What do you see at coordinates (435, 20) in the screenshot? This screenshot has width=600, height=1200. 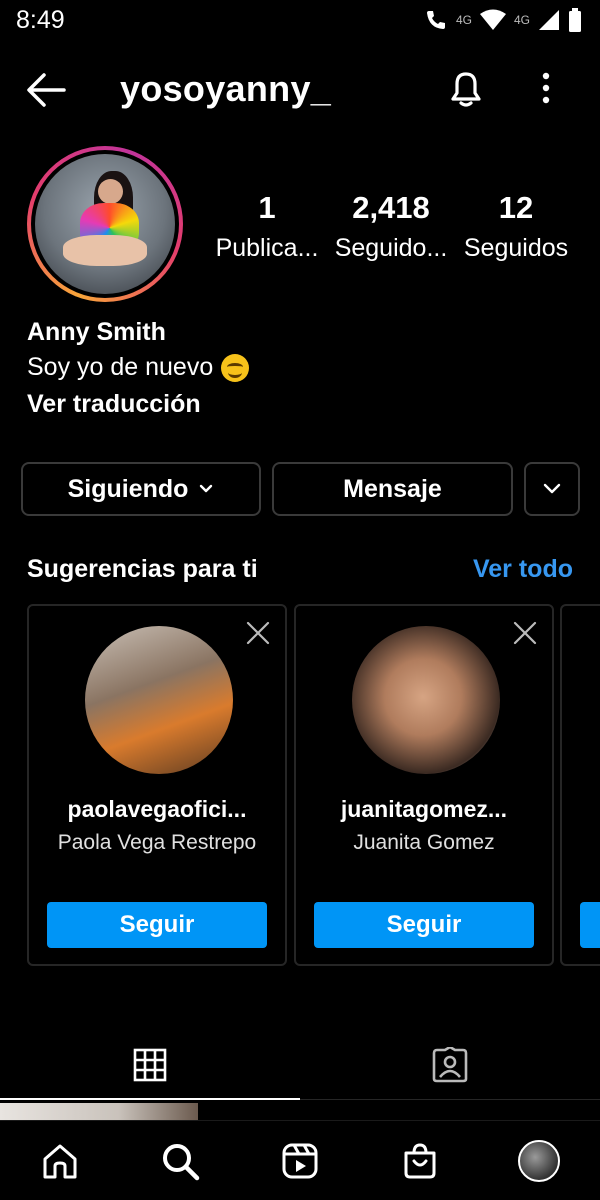 I see `call-4g-icon` at bounding box center [435, 20].